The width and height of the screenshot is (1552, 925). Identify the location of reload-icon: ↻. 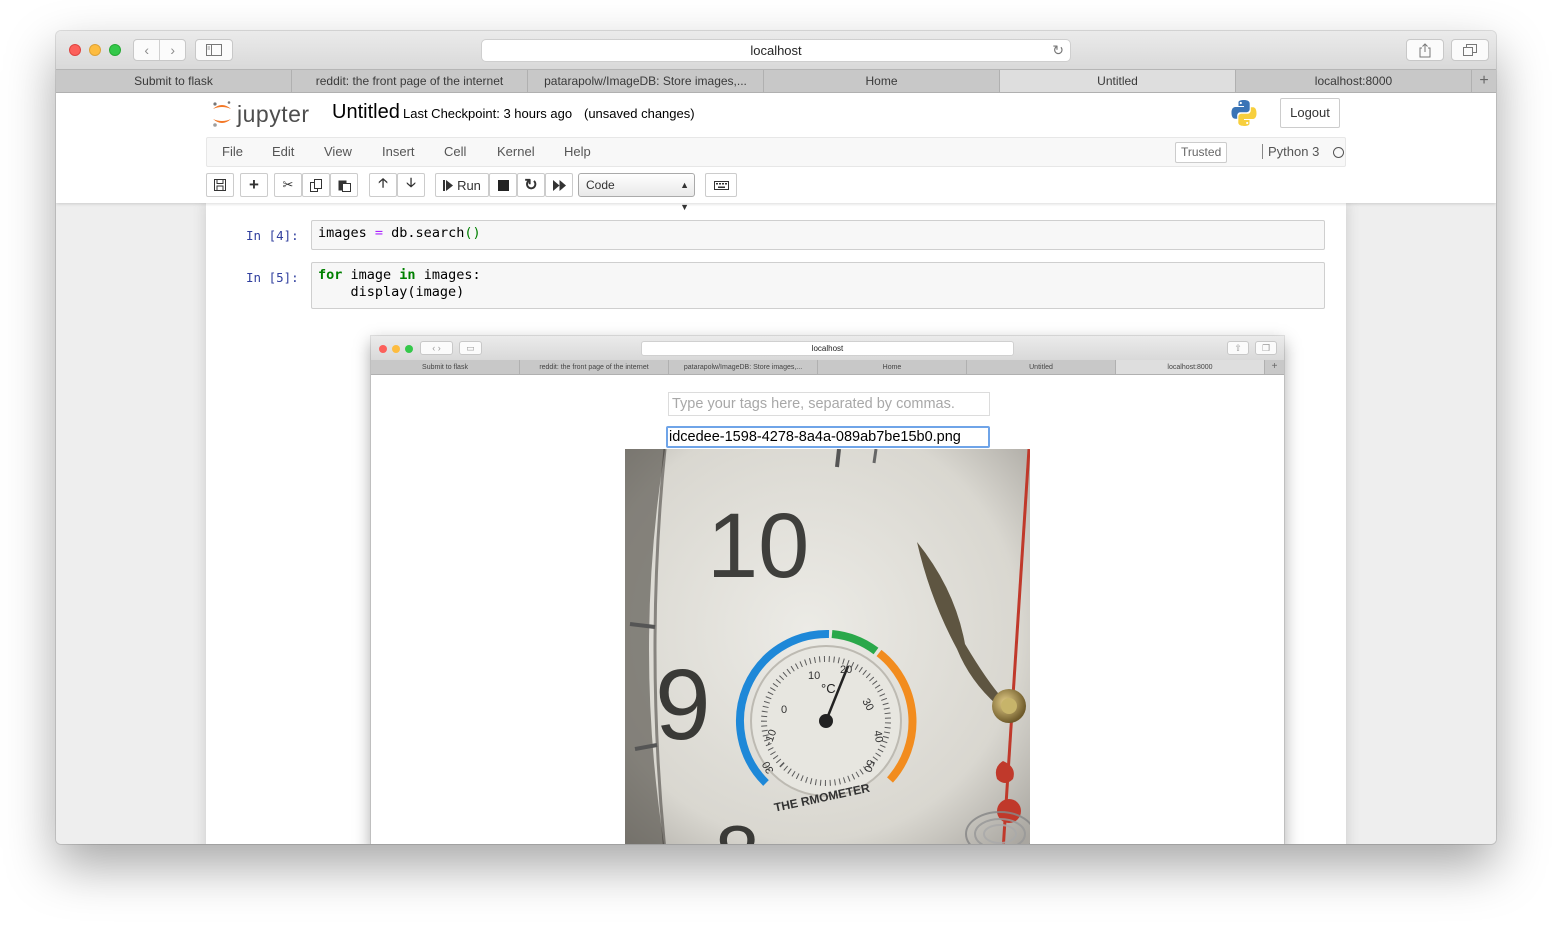
(1058, 50).